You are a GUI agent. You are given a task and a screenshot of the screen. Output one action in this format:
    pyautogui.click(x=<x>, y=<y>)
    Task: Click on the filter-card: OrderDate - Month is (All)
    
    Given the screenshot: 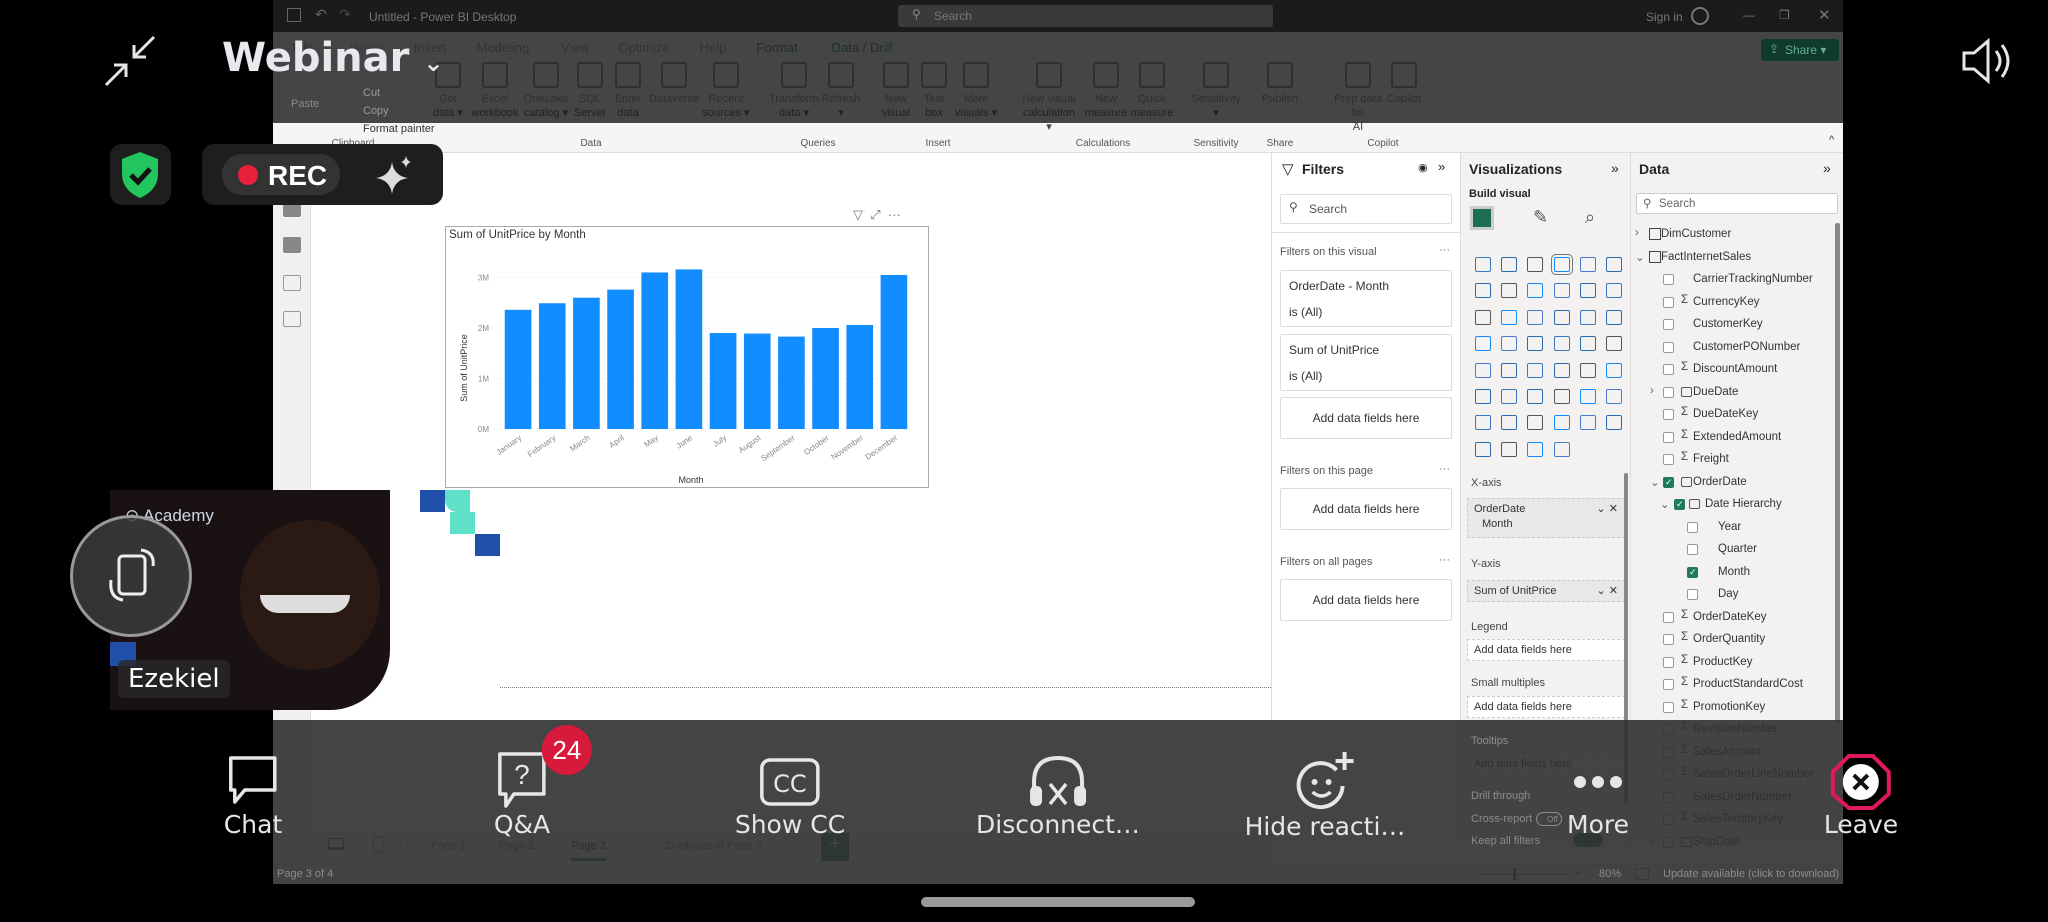 What is the action you would take?
    pyautogui.click(x=1366, y=298)
    